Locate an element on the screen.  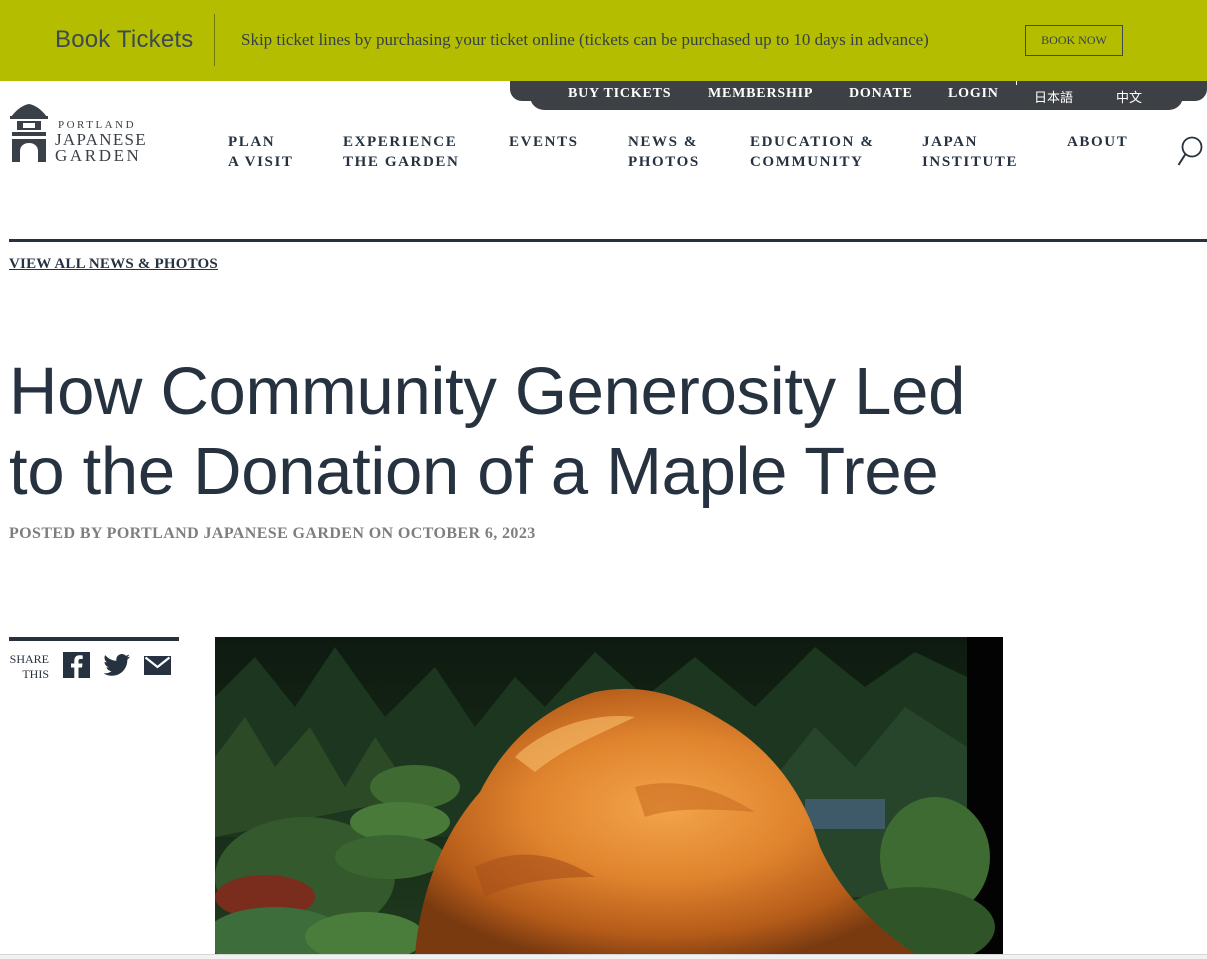
search-icon is located at coordinates (1190, 151).